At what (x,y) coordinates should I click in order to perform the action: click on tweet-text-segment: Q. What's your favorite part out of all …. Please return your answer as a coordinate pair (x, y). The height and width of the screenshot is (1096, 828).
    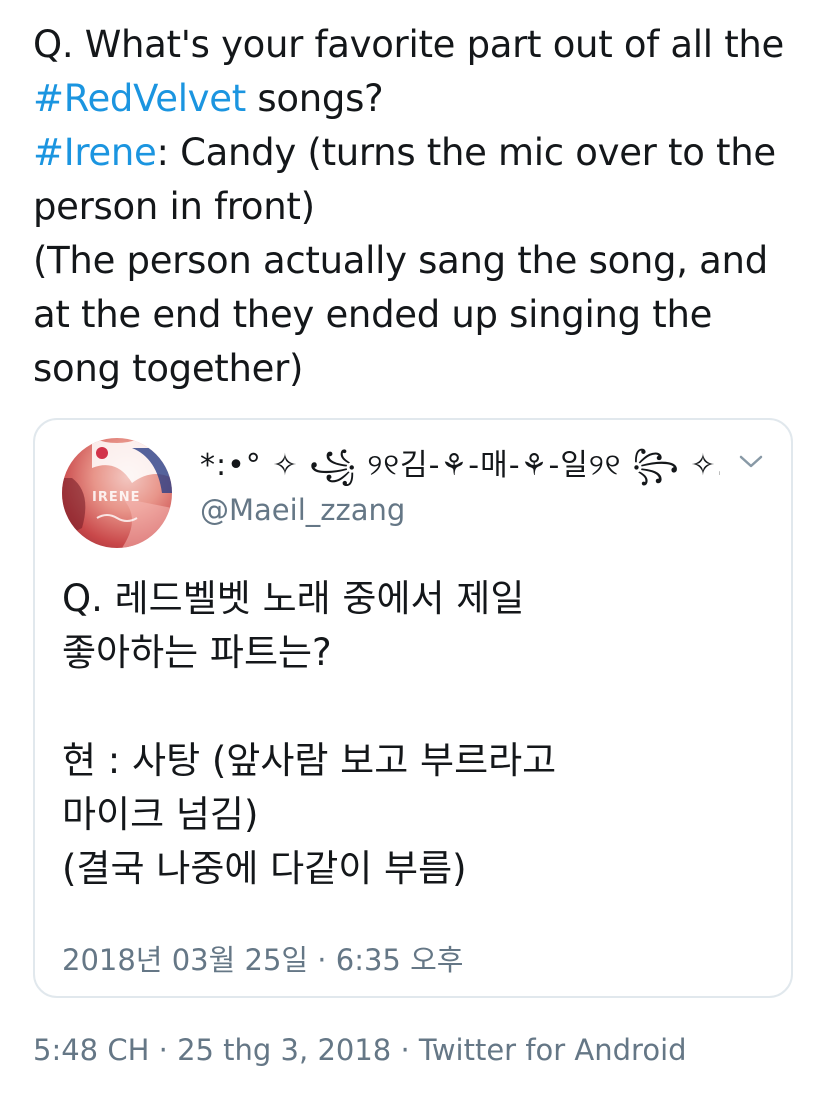
    Looking at the image, I should click on (409, 44).